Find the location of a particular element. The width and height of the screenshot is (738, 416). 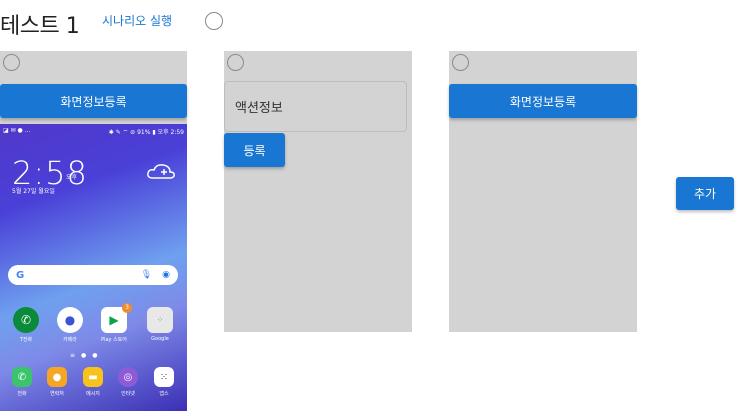

app-play-store: ▶ Play 스토어 3 is located at coordinates (114, 323).